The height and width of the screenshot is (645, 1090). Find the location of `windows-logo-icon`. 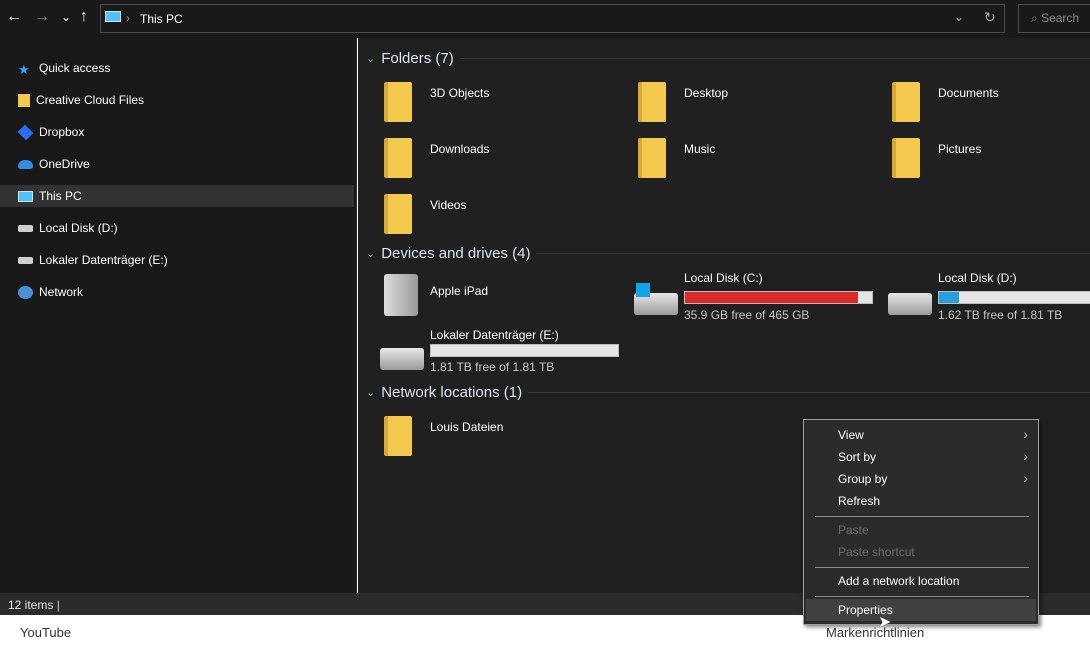

windows-logo-icon is located at coordinates (643, 290).